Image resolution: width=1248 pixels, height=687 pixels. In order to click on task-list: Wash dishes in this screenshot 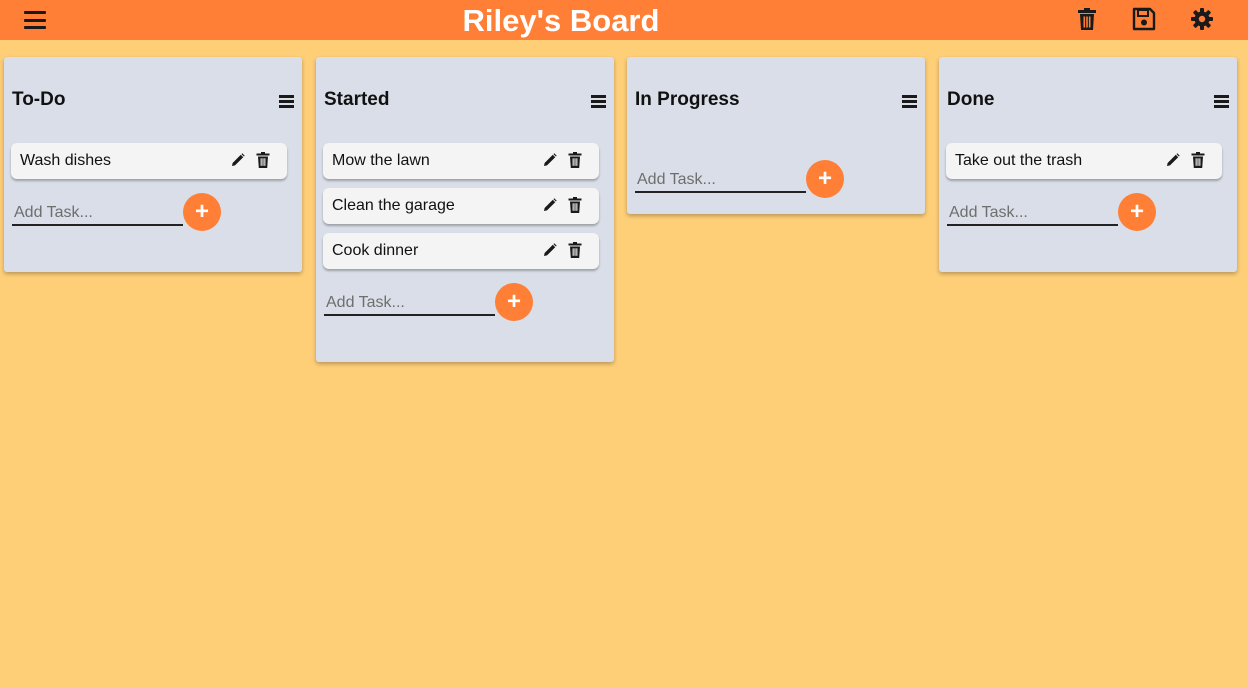, I will do `click(153, 148)`.